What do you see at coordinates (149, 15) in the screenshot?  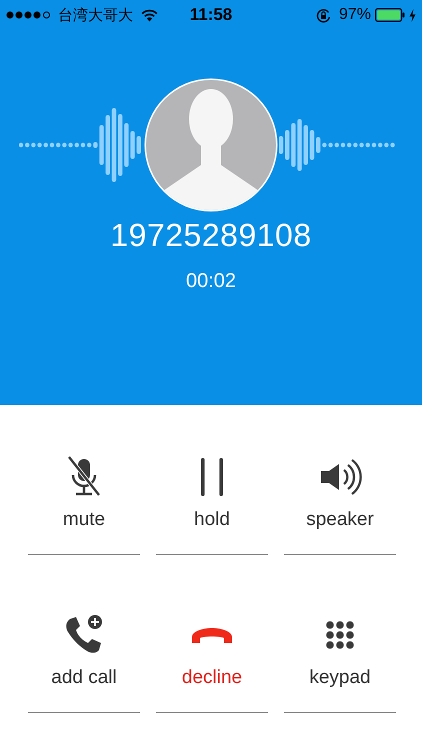 I see `wifi-icon` at bounding box center [149, 15].